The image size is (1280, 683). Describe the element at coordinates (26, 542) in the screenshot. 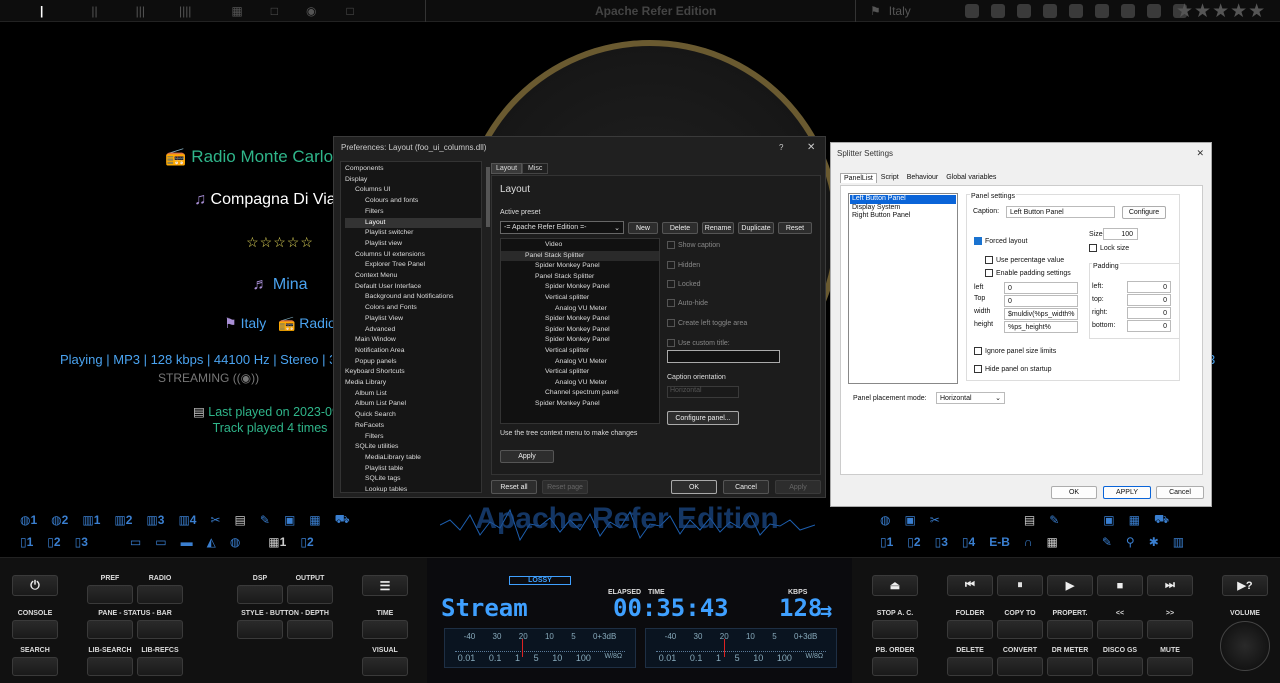

I see `doc-icon: ▯1` at that location.